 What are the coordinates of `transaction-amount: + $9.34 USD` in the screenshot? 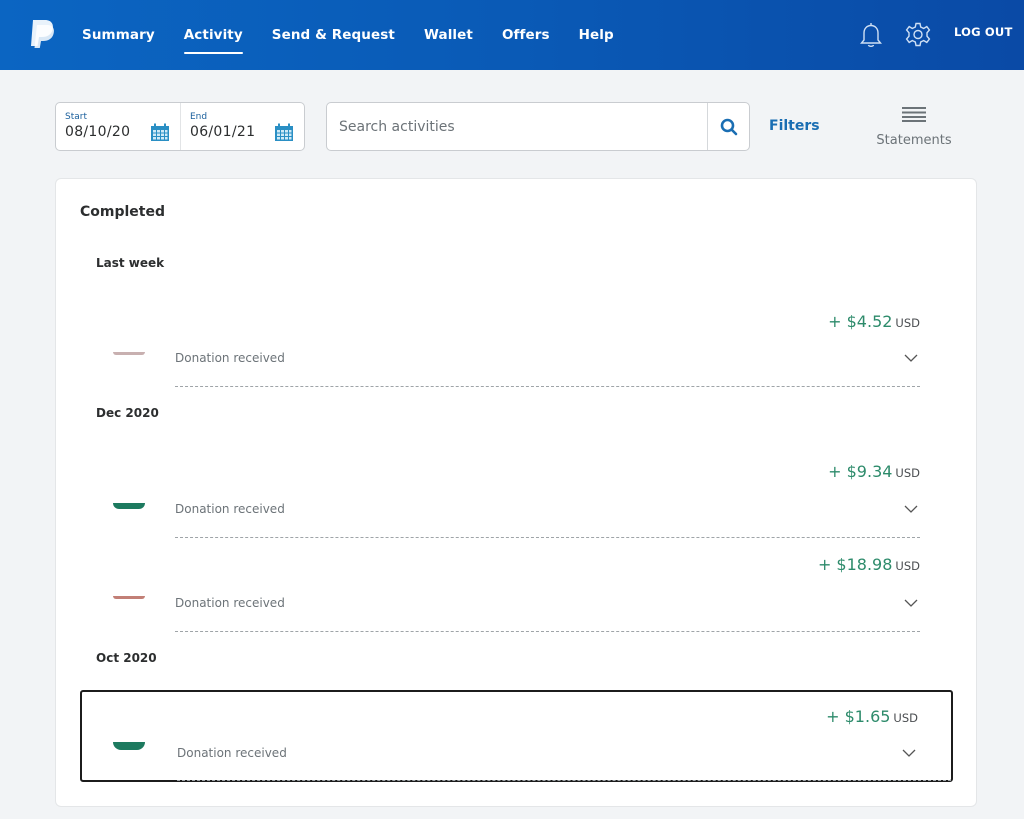 It's located at (874, 471).